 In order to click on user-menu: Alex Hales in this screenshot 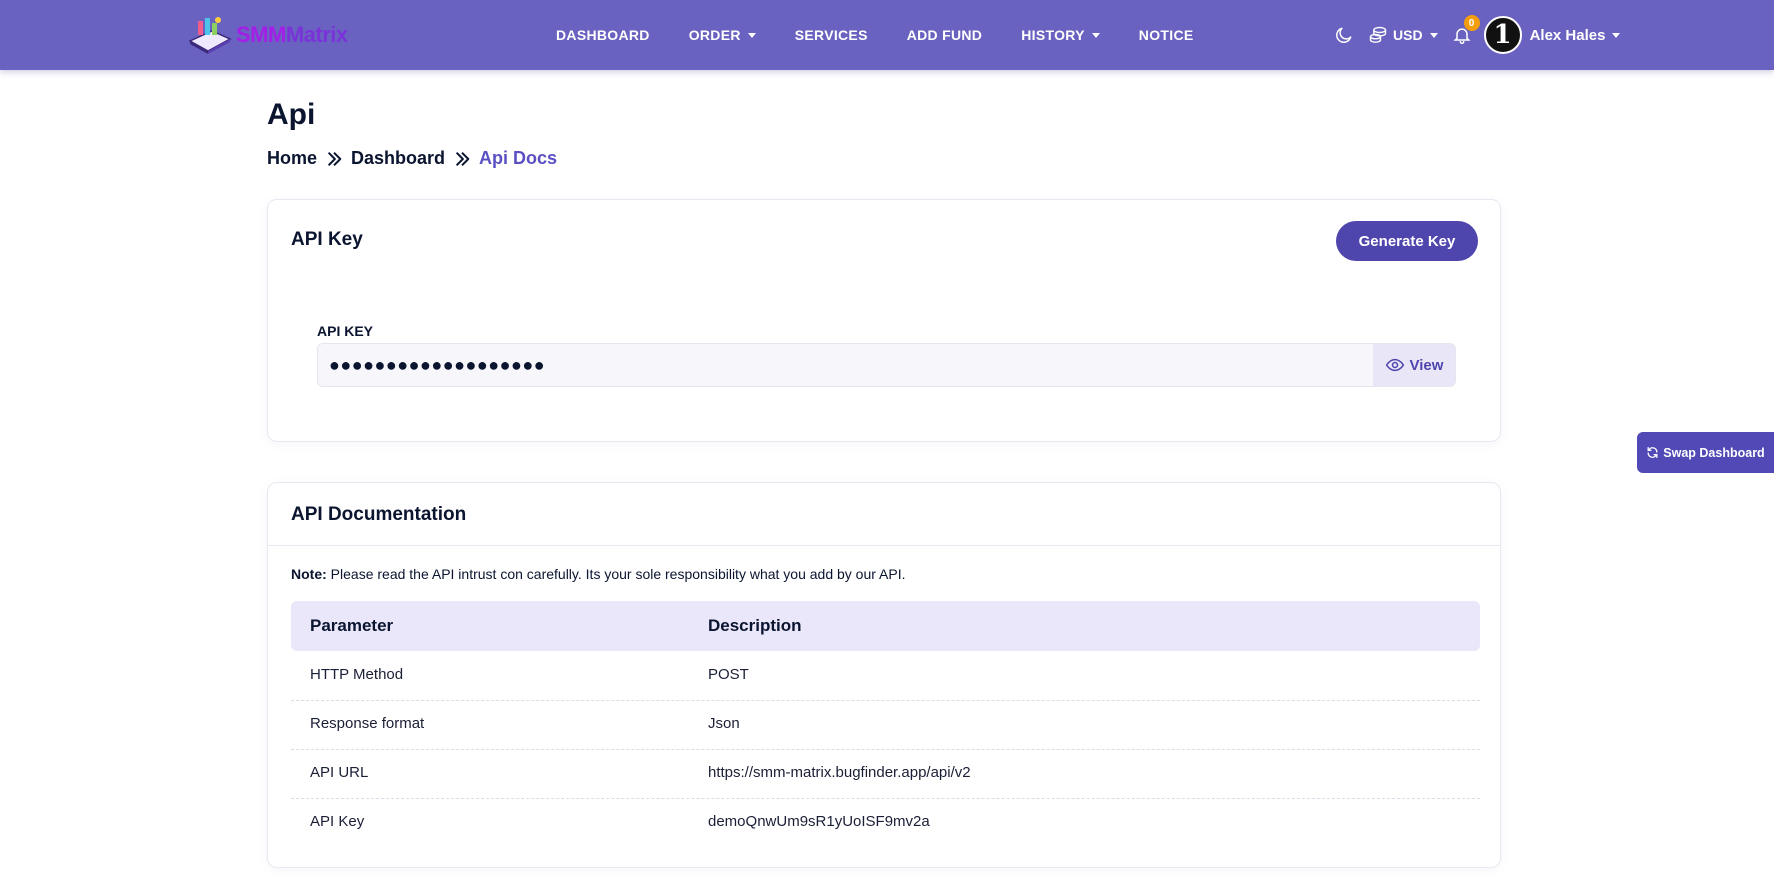, I will do `click(1575, 35)`.